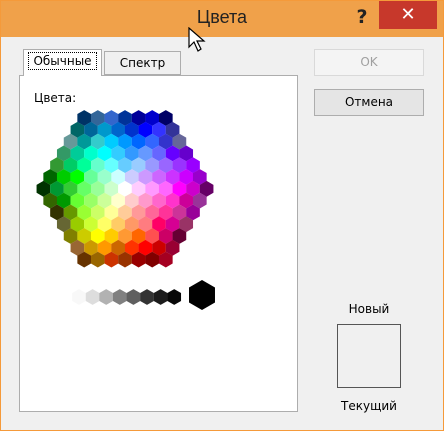 Image resolution: width=444 pixels, height=432 pixels. I want to click on new-color-label: Новый, so click(369, 309).